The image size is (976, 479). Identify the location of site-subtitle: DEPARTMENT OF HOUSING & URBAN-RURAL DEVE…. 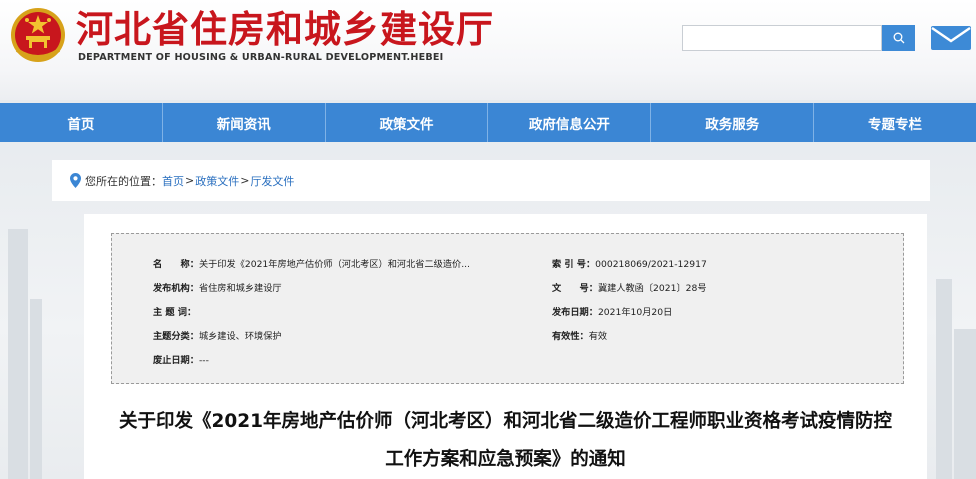
(261, 57).